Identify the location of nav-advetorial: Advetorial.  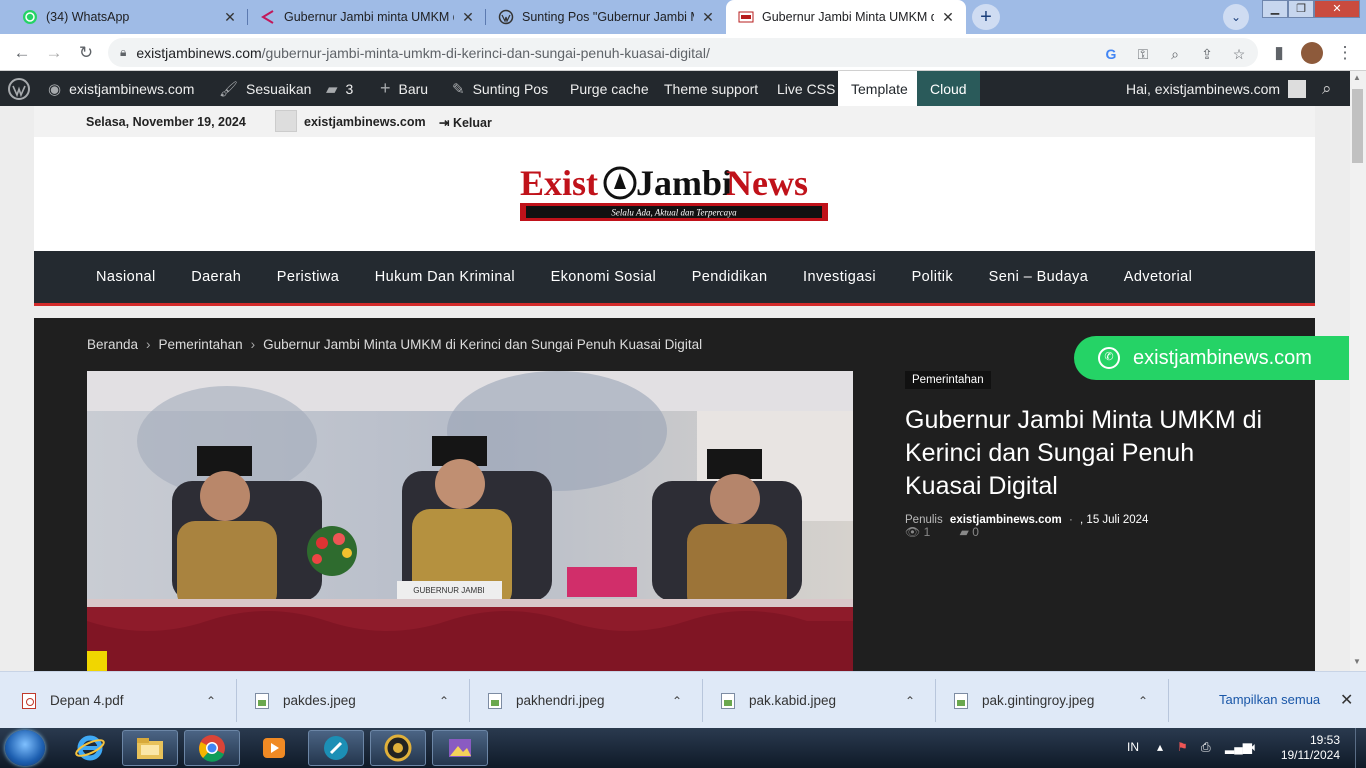
(1158, 277).